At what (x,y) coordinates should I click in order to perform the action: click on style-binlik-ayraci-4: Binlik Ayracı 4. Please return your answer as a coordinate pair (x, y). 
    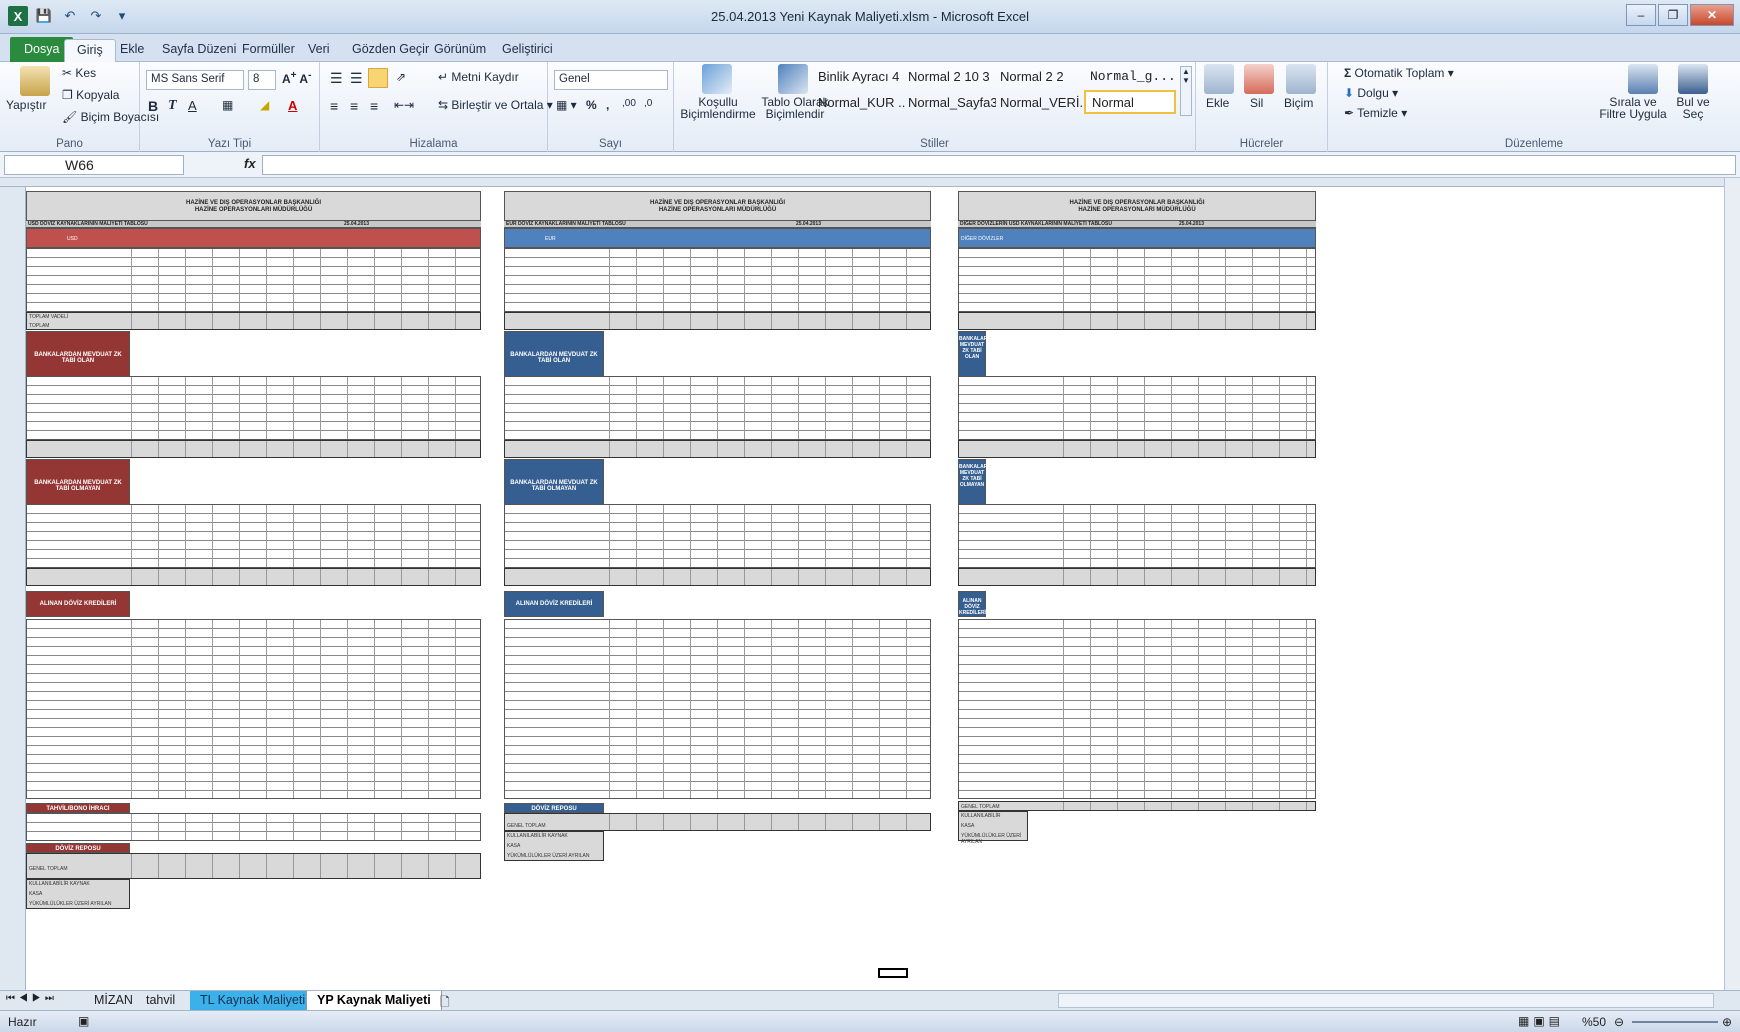
    Looking at the image, I should click on (859, 78).